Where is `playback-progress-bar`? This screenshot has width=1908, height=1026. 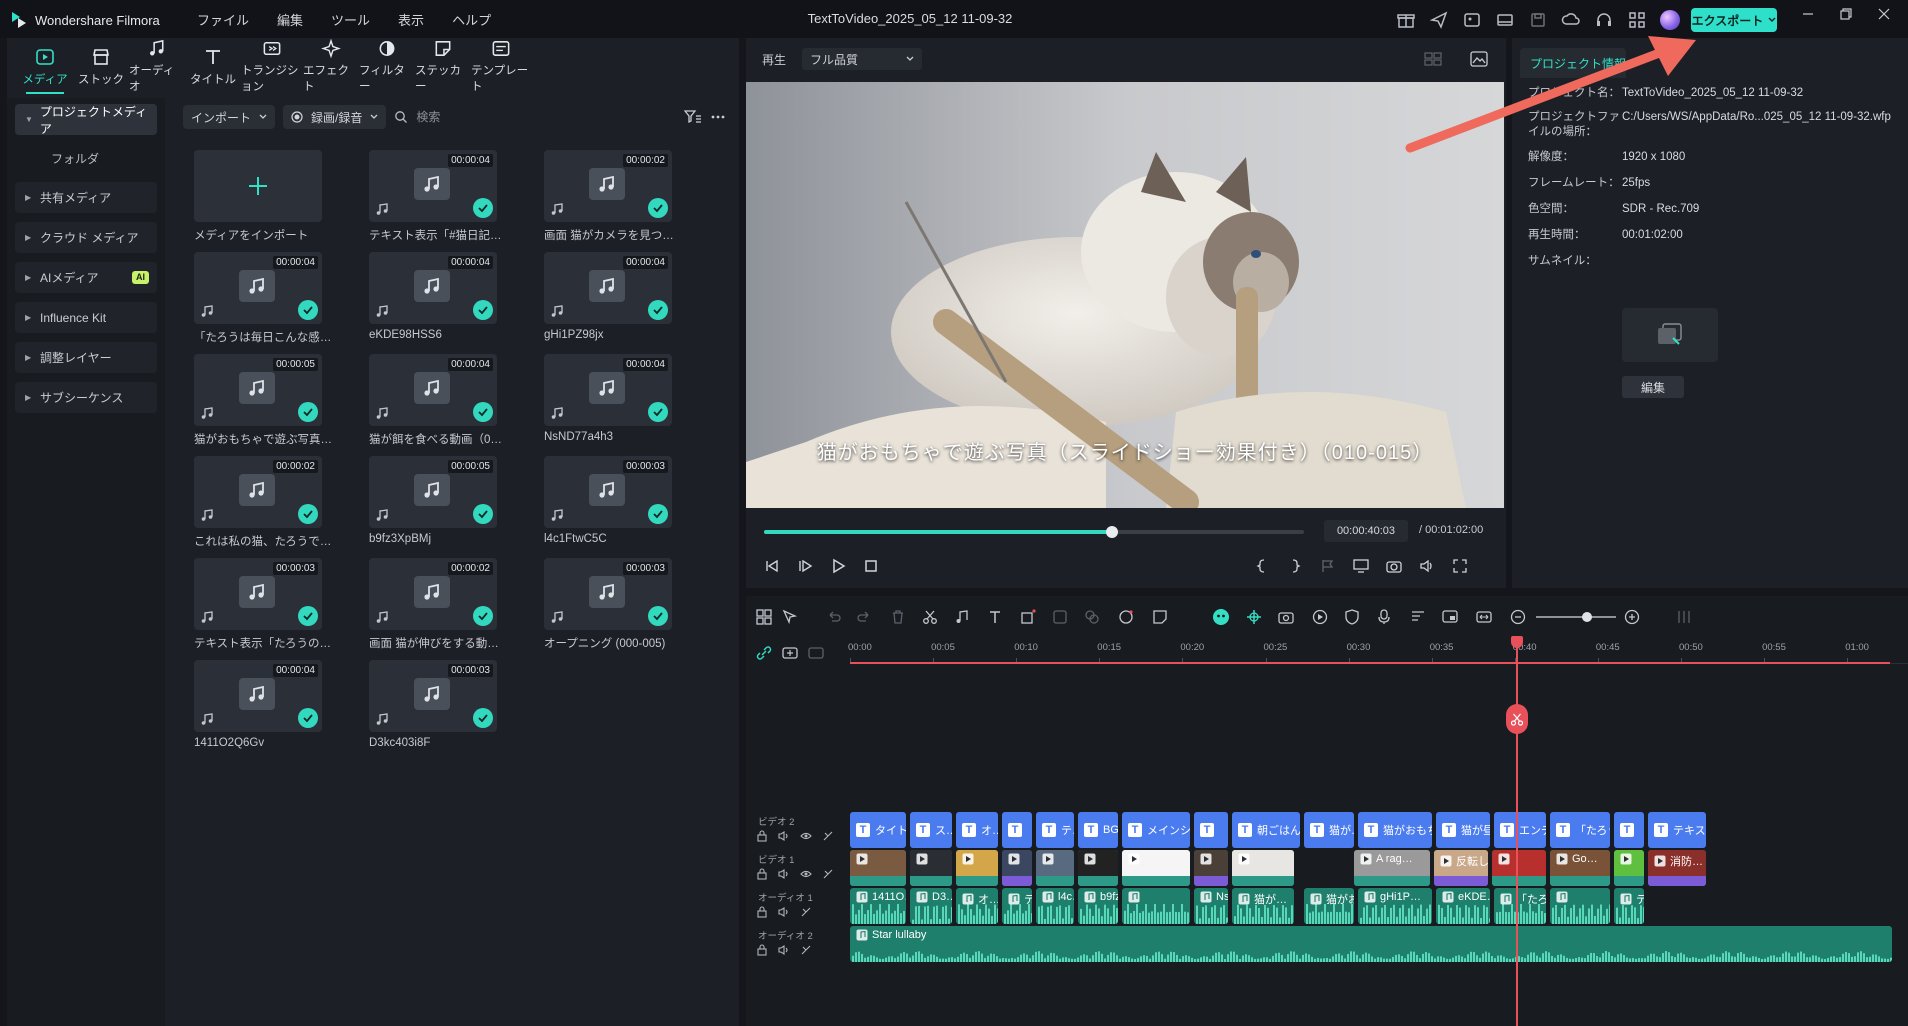 playback-progress-bar is located at coordinates (1034, 532).